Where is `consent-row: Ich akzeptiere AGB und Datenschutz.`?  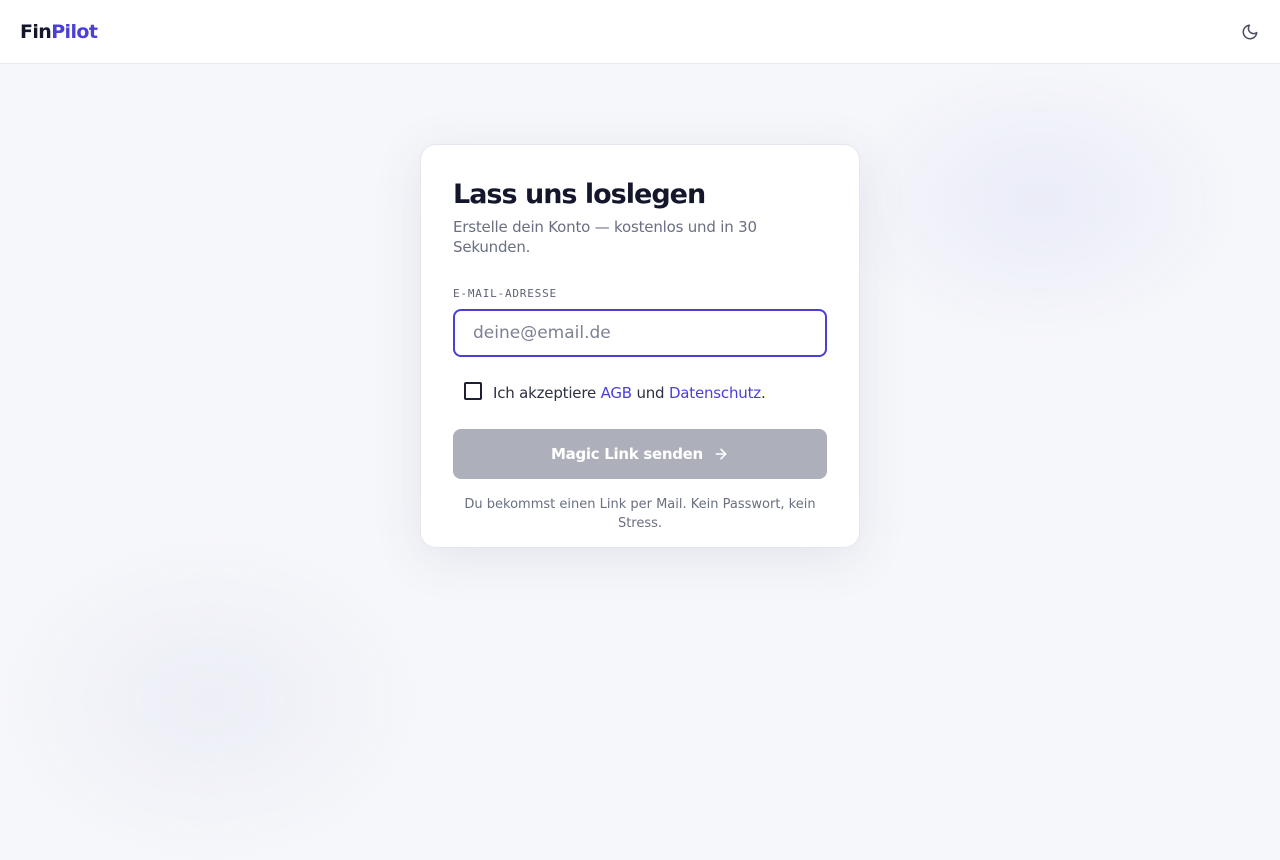 consent-row: Ich akzeptiere AGB und Datenschutz. is located at coordinates (645, 392).